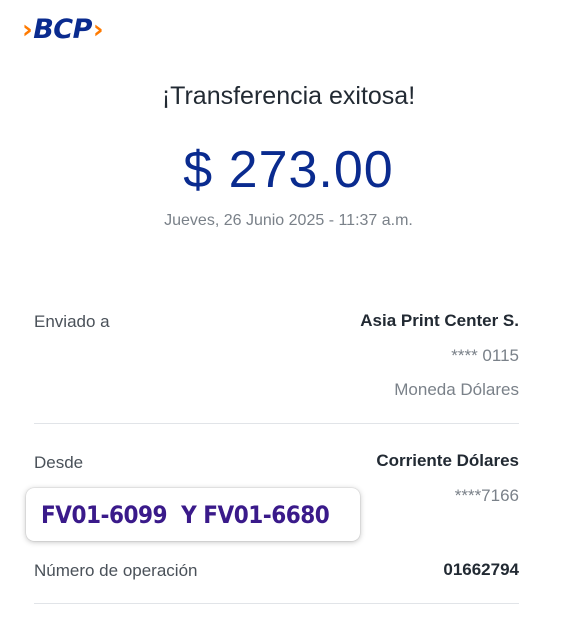 The width and height of the screenshot is (577, 621). I want to click on from-label: Desde, so click(59, 462).